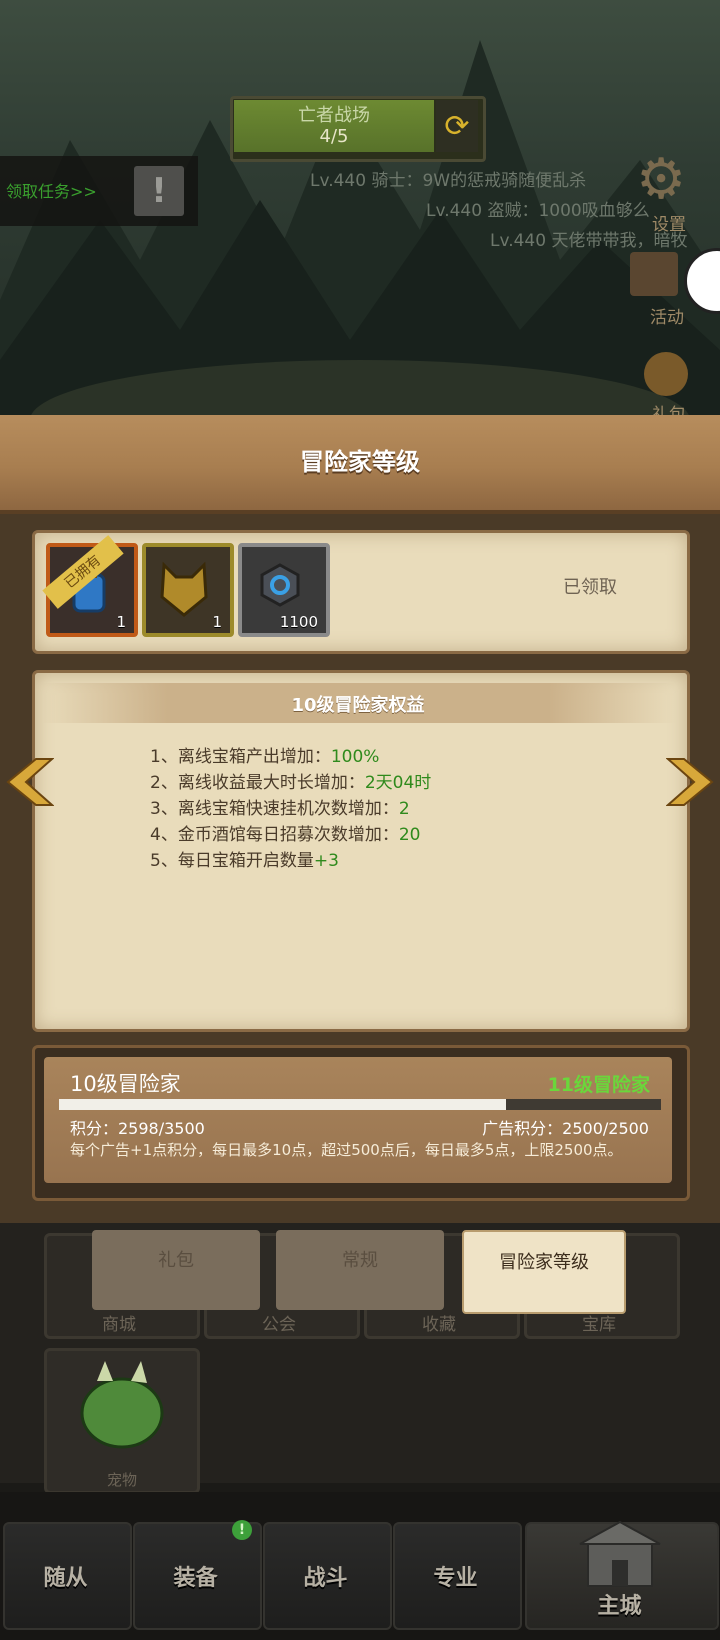 The image size is (720, 1640). Describe the element at coordinates (448, 181) in the screenshot. I see `chat-feed-line: Lv.440 骑士：9W的惩戒骑随便乱杀` at that location.